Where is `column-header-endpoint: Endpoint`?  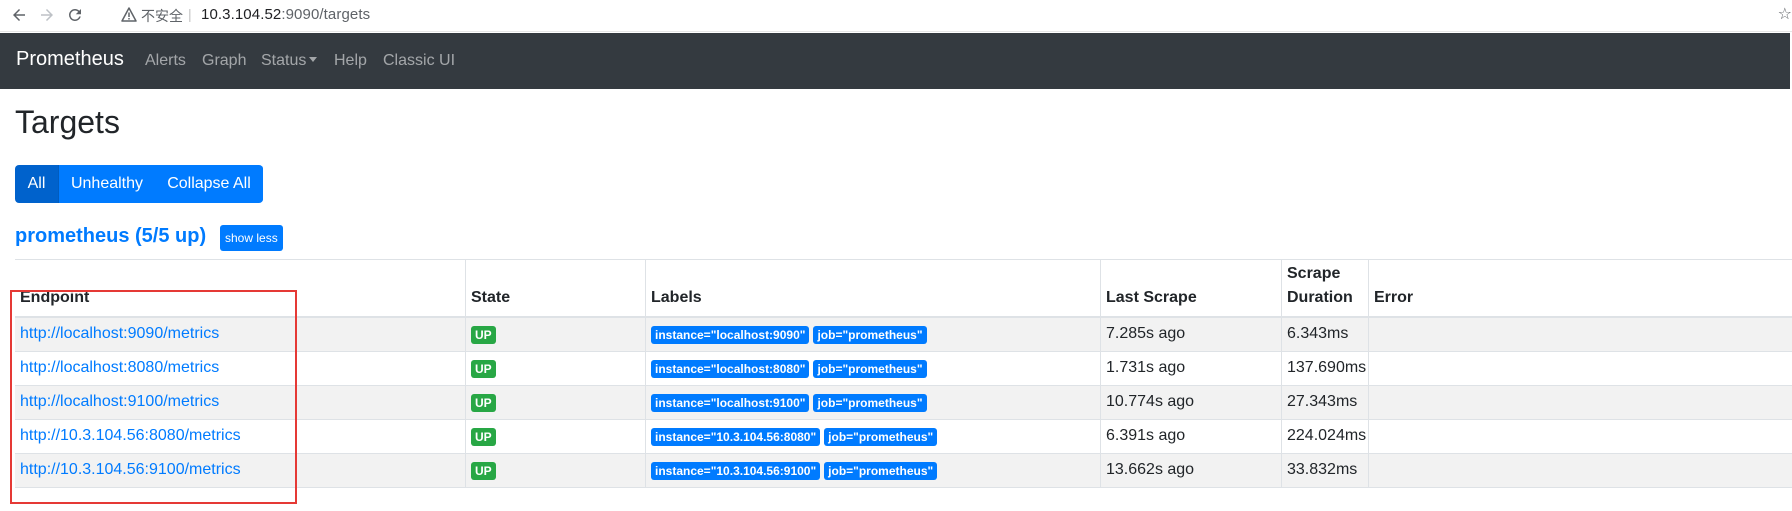
column-header-endpoint: Endpoint is located at coordinates (240, 288).